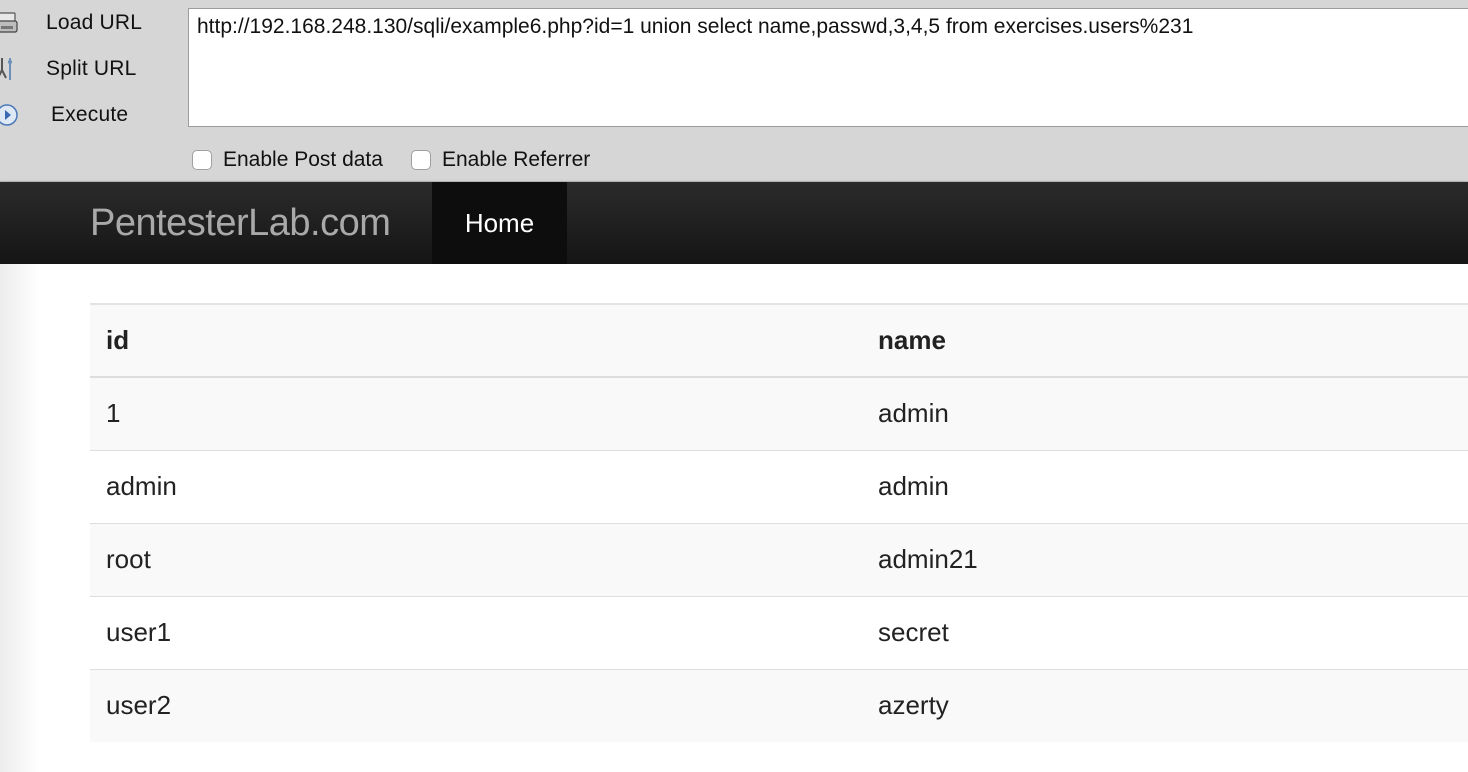  What do you see at coordinates (1165, 632) in the screenshot?
I see `cell-name: secret` at bounding box center [1165, 632].